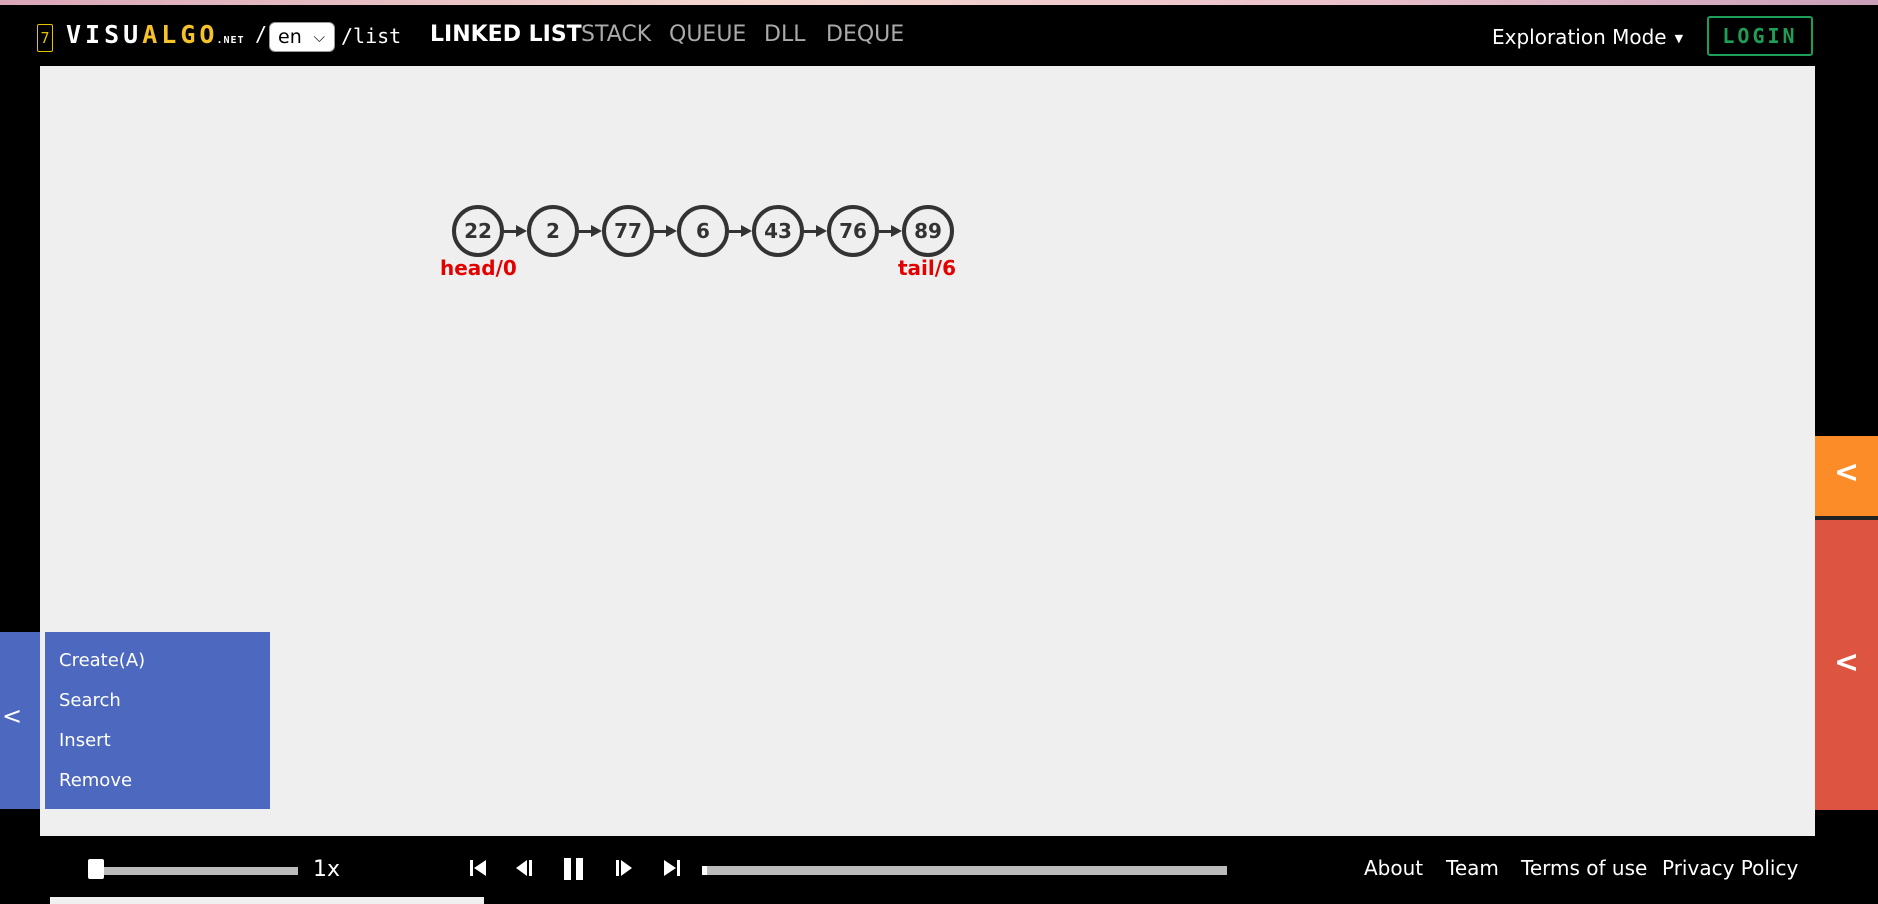  Describe the element at coordinates (267, 900) in the screenshot. I see `taskbar-strip` at that location.